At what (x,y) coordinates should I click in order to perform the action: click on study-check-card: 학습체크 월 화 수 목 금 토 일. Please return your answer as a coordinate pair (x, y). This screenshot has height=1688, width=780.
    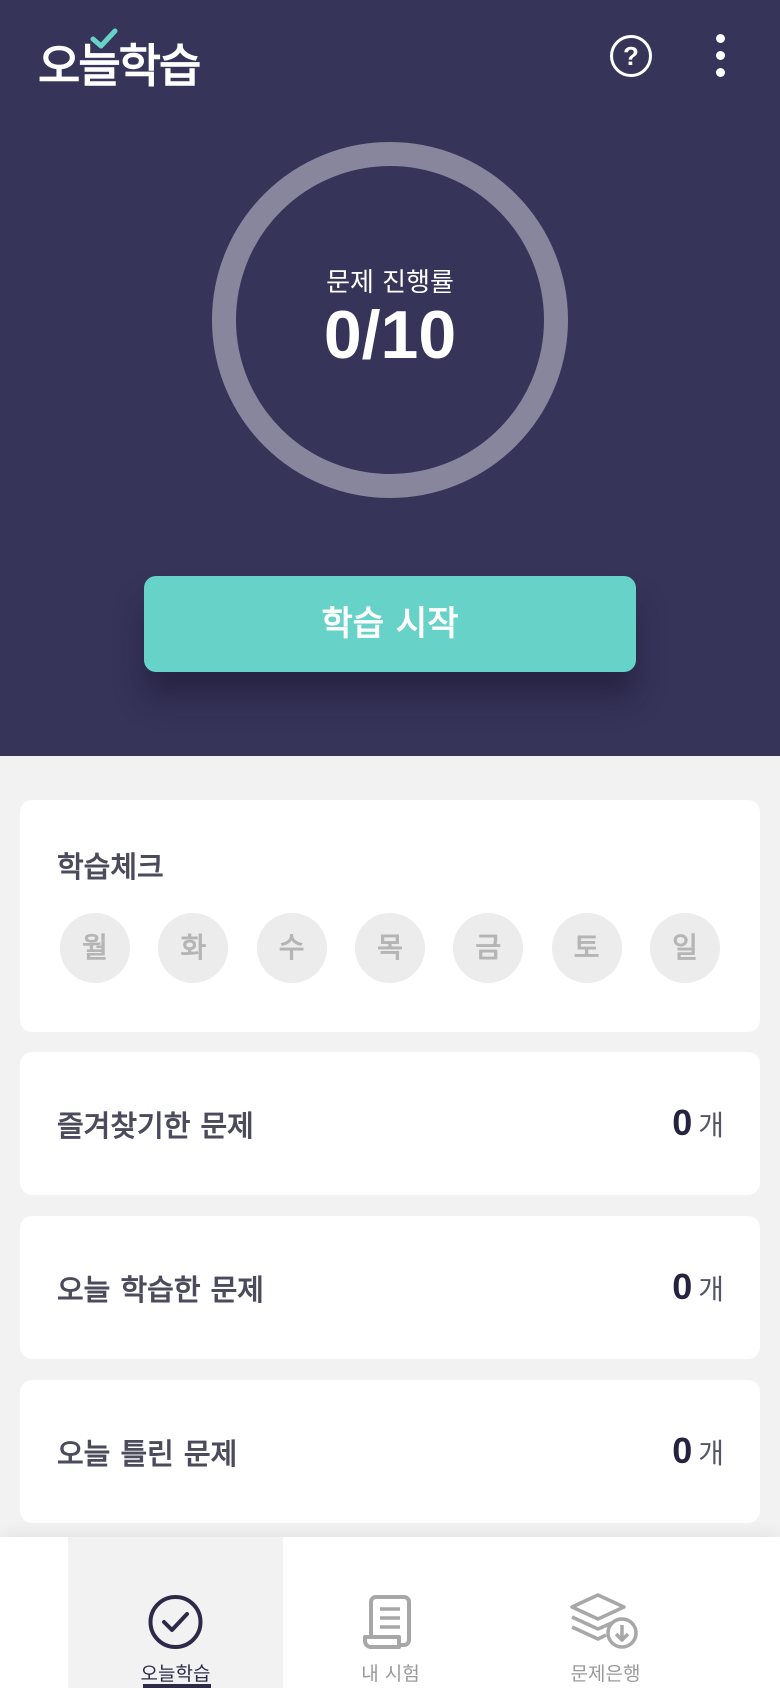
    Looking at the image, I should click on (390, 916).